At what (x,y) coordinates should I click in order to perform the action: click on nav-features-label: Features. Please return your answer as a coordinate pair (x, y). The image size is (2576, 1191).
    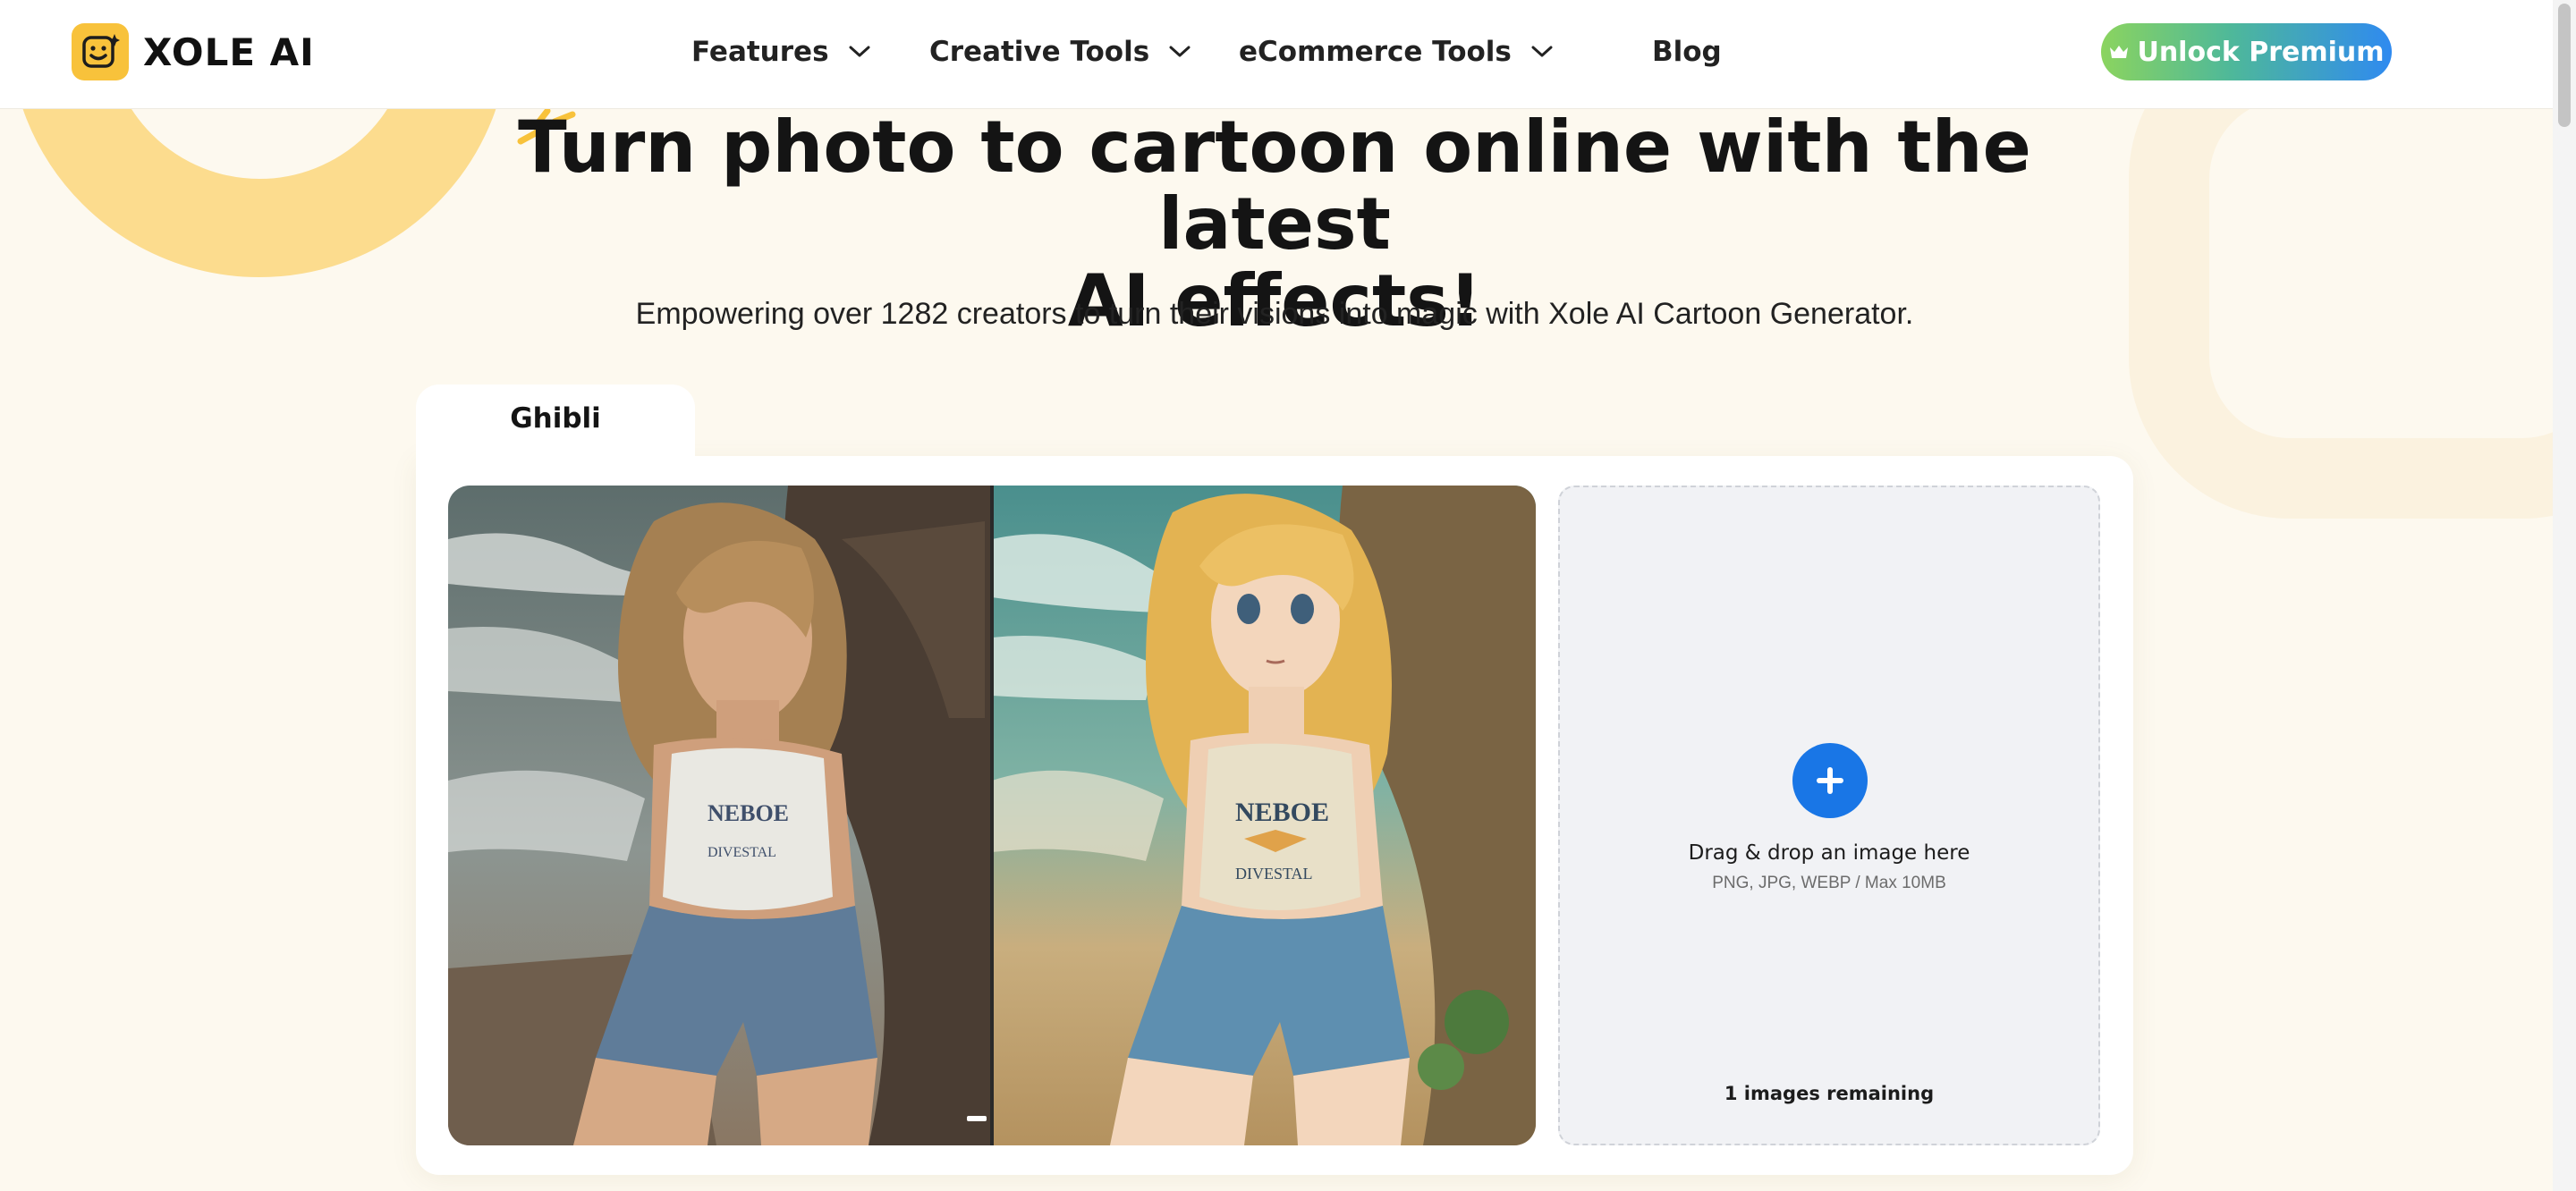
    Looking at the image, I should click on (760, 52).